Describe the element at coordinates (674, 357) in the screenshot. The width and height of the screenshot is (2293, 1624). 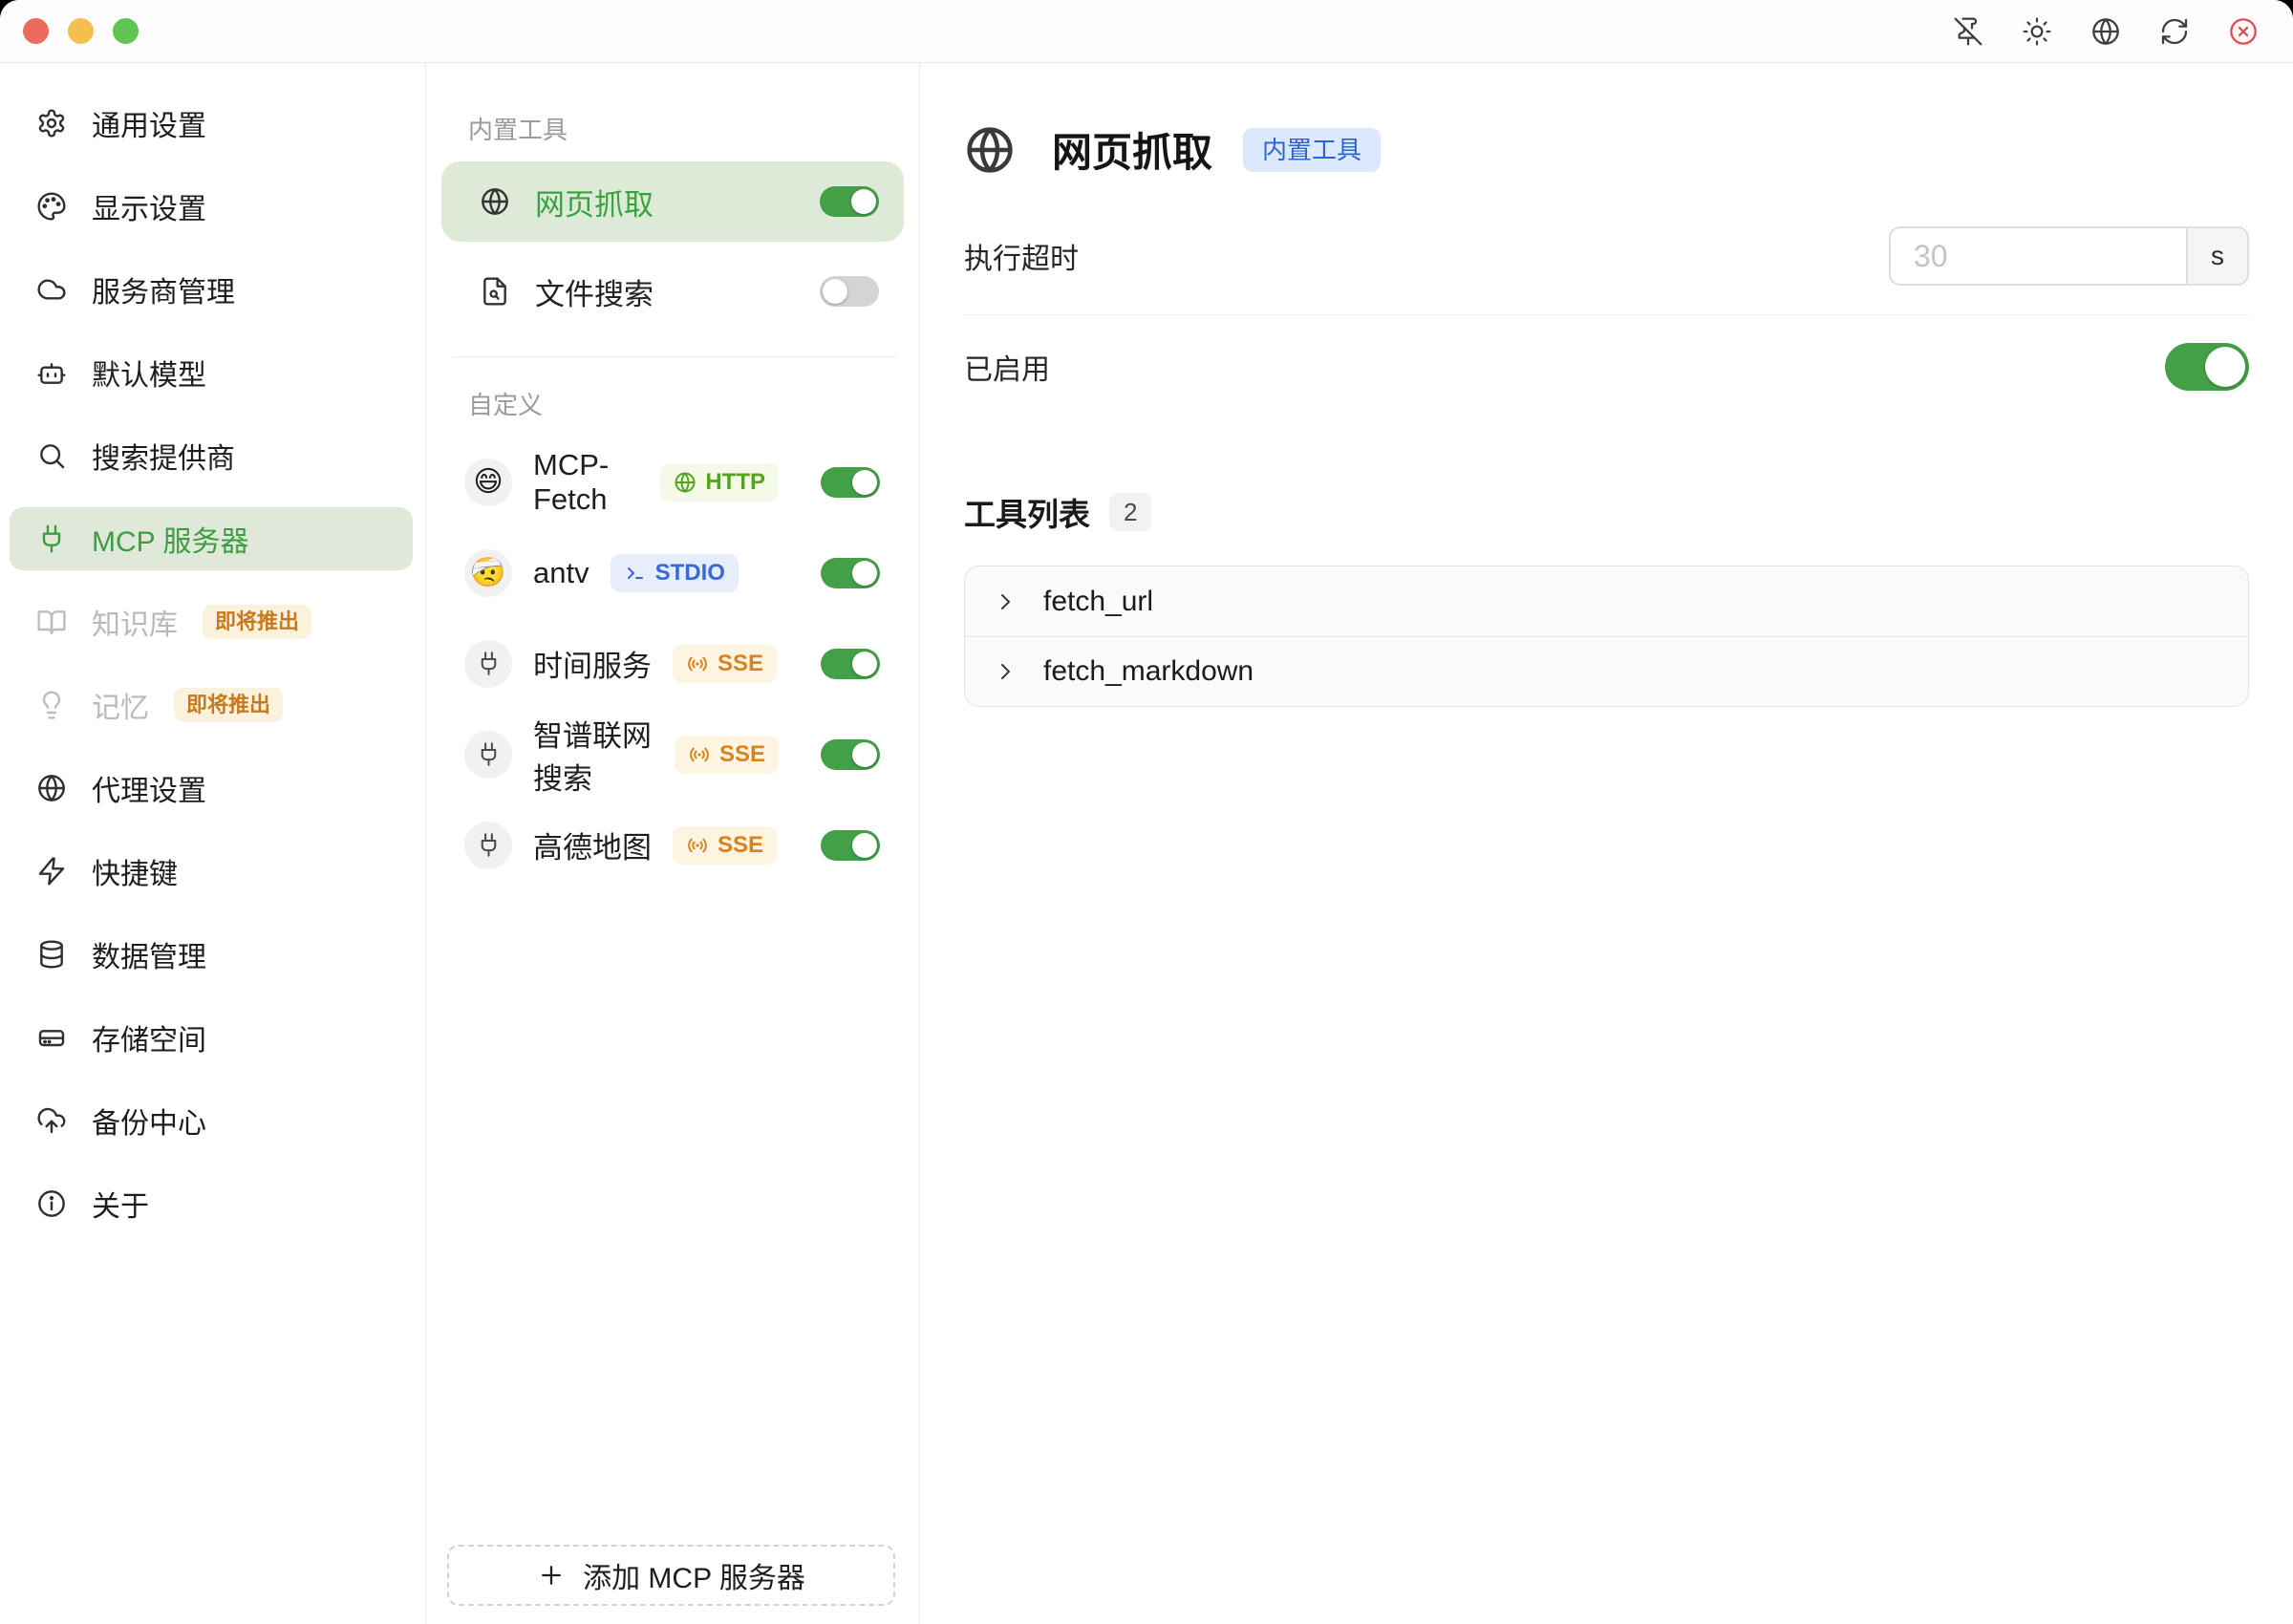
I see `section-divider` at that location.